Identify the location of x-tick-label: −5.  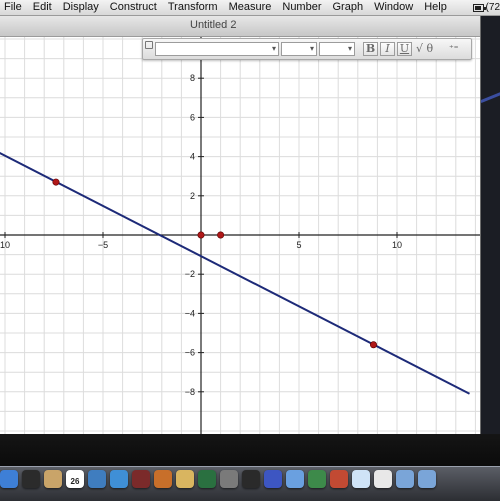
(103, 245).